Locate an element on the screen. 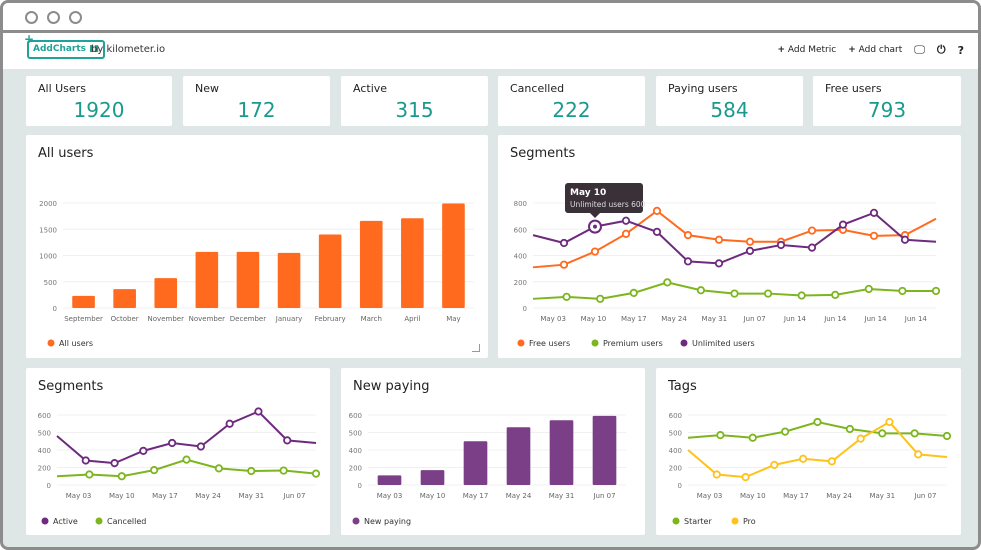 This screenshot has width=981, height=550. stat-label: Free users is located at coordinates (853, 88).